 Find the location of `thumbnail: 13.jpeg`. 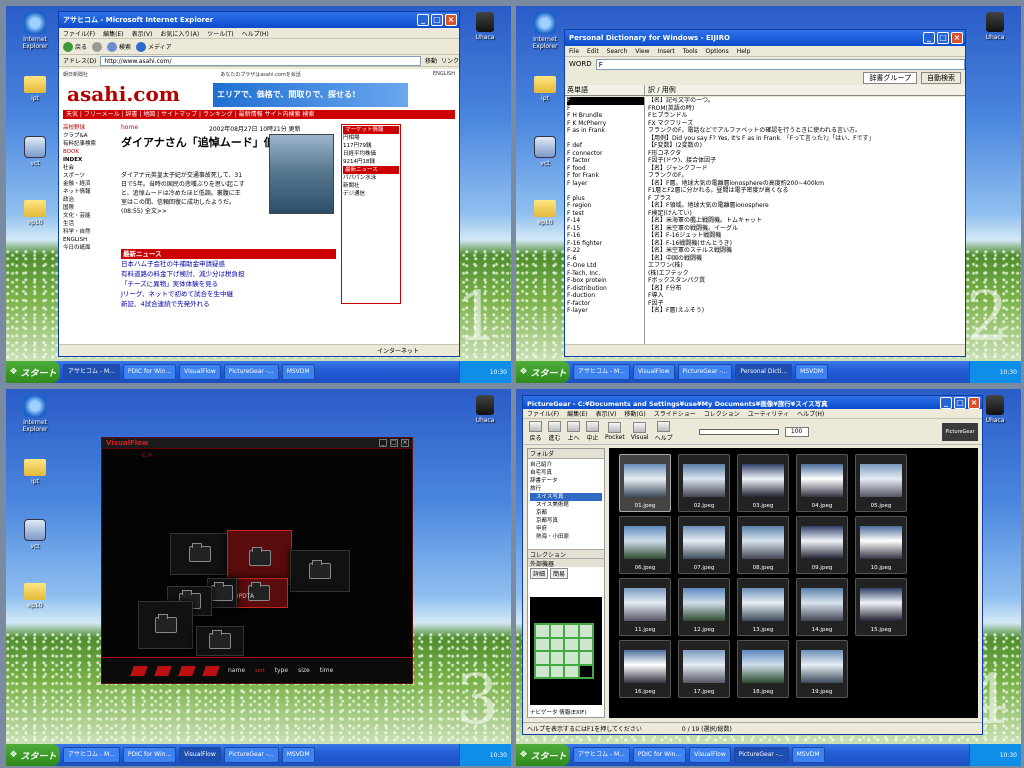

thumbnail: 13.jpeg is located at coordinates (763, 607).